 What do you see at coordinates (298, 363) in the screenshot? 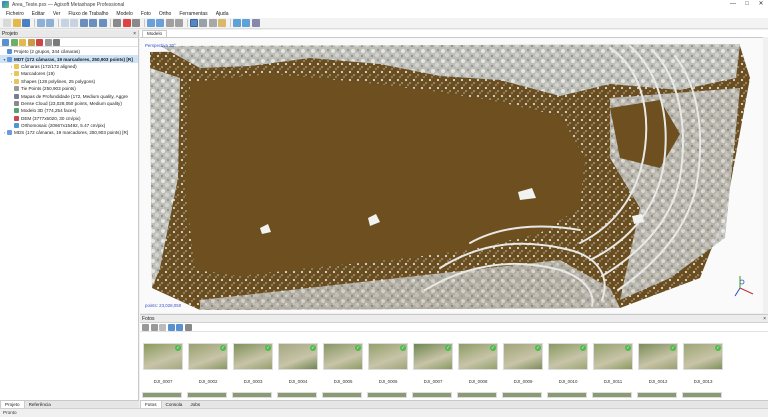
I see `photo-thumbnail: ✓ DJI_0004` at bounding box center [298, 363].